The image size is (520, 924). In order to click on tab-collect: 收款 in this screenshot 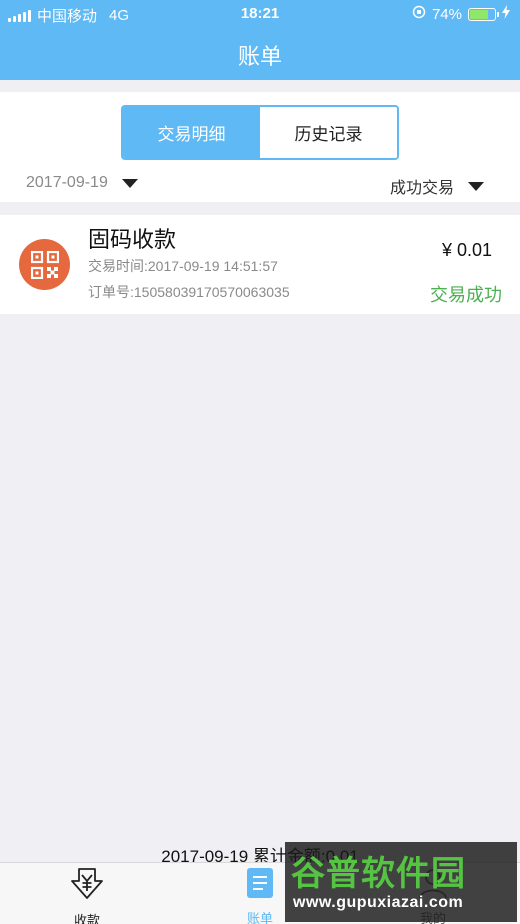, I will do `click(87, 895)`.